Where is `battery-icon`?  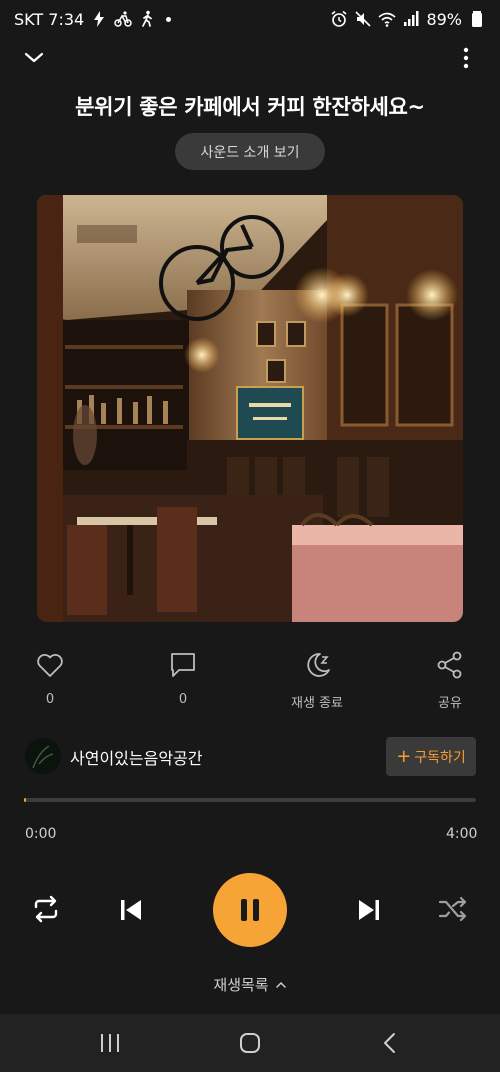
battery-icon is located at coordinates (477, 19).